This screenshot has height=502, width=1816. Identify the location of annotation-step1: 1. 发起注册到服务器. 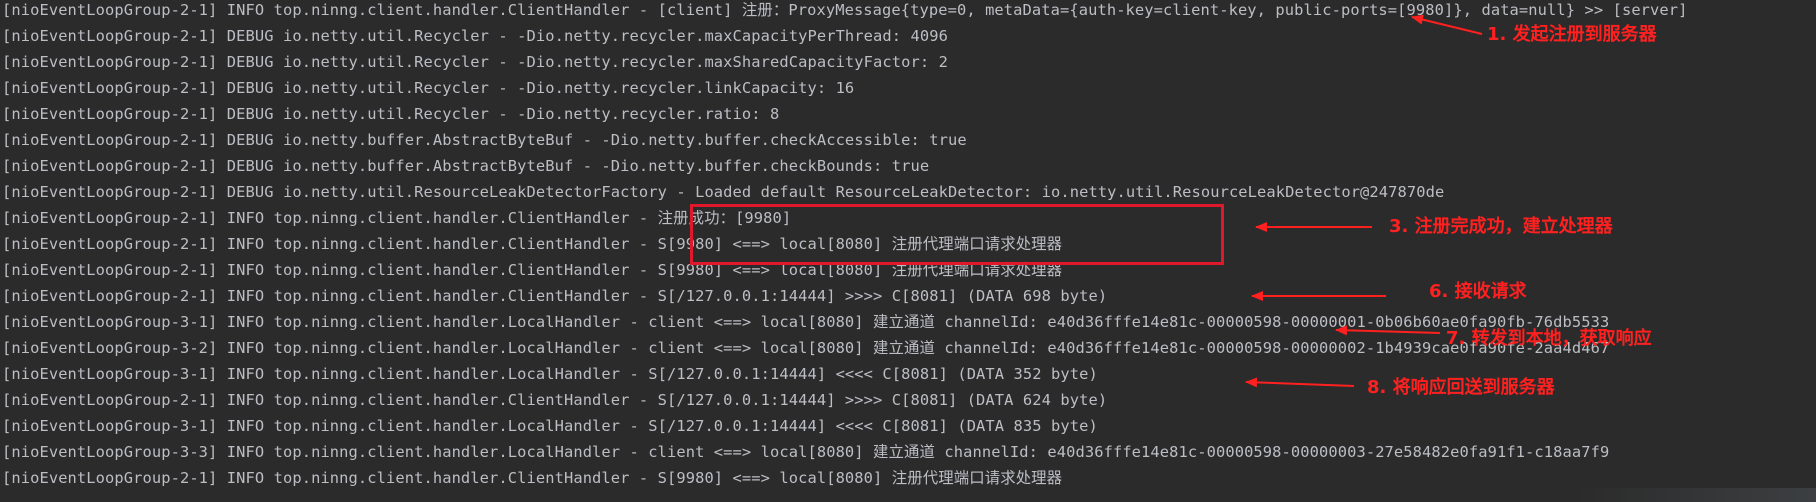
(1572, 34).